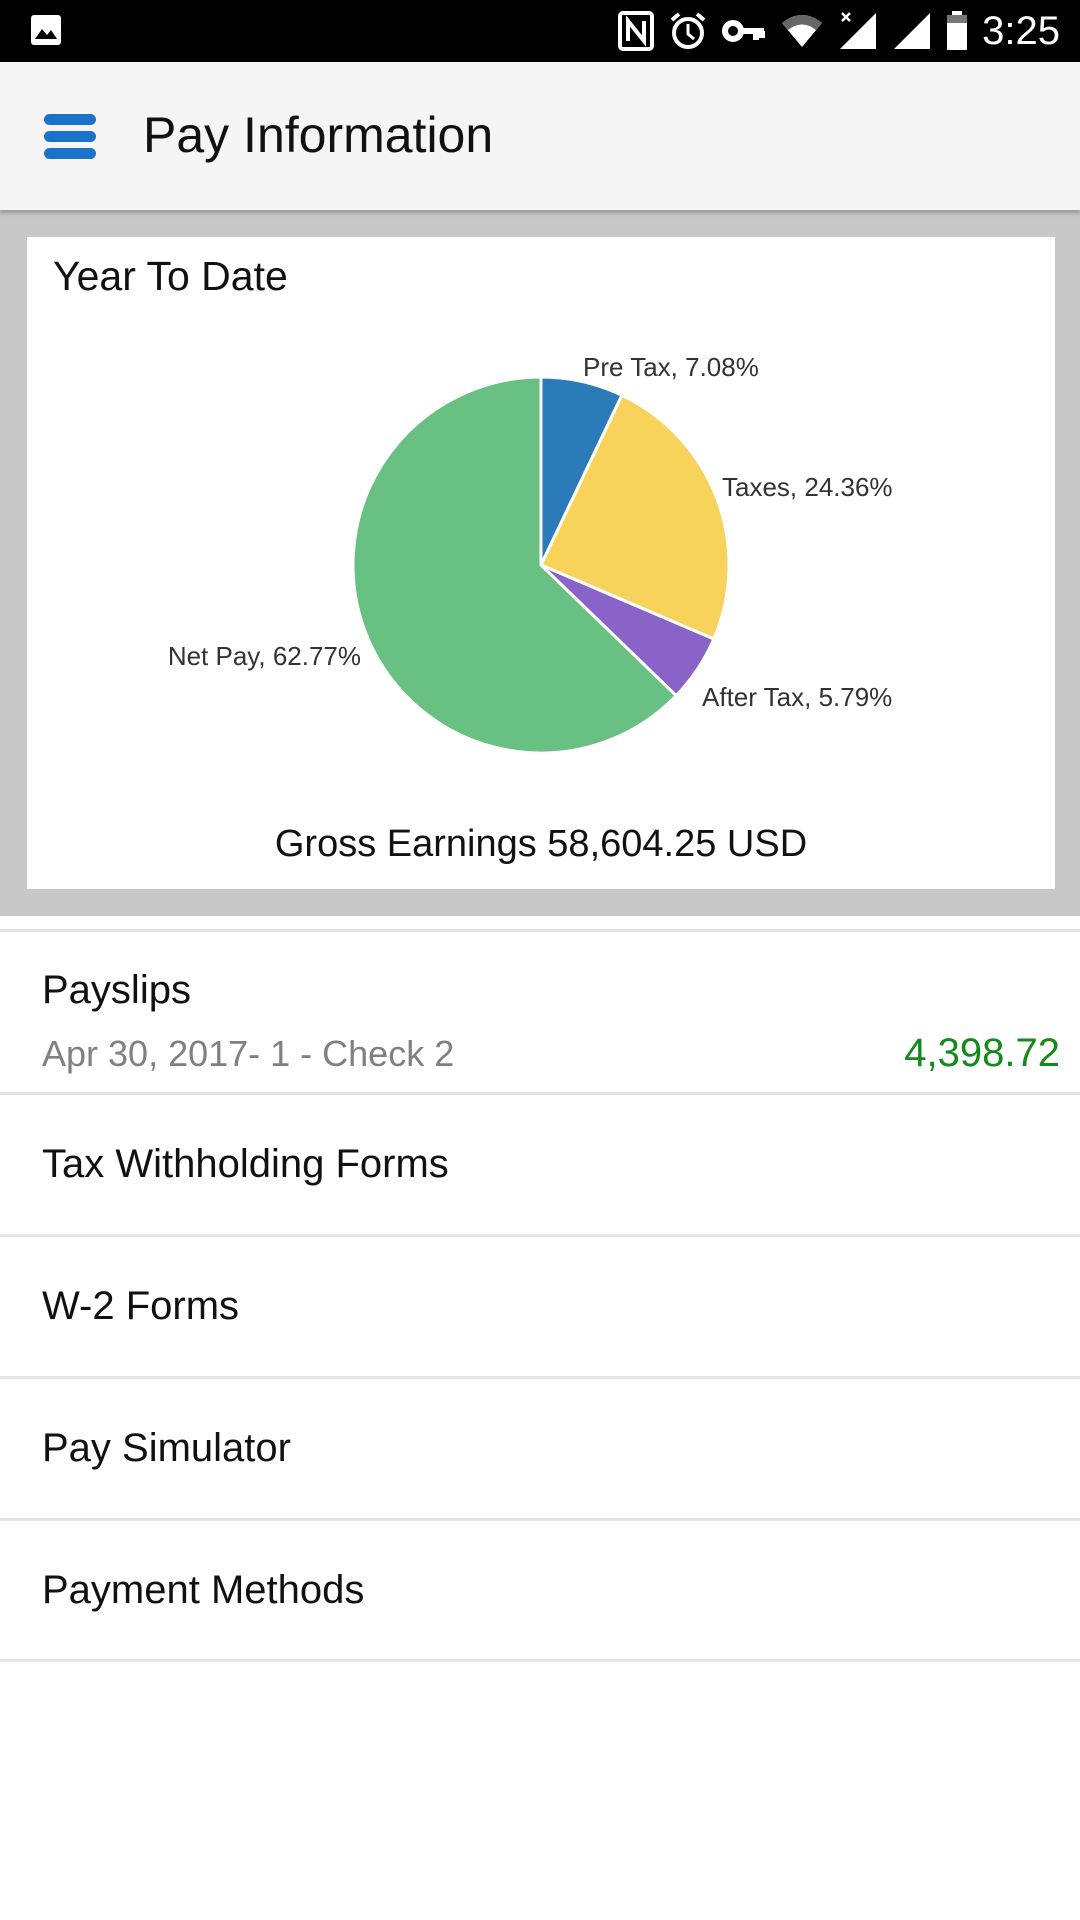  Describe the element at coordinates (807, 487) in the screenshot. I see `pie-label-taxes: Taxes, 24.36%` at that location.